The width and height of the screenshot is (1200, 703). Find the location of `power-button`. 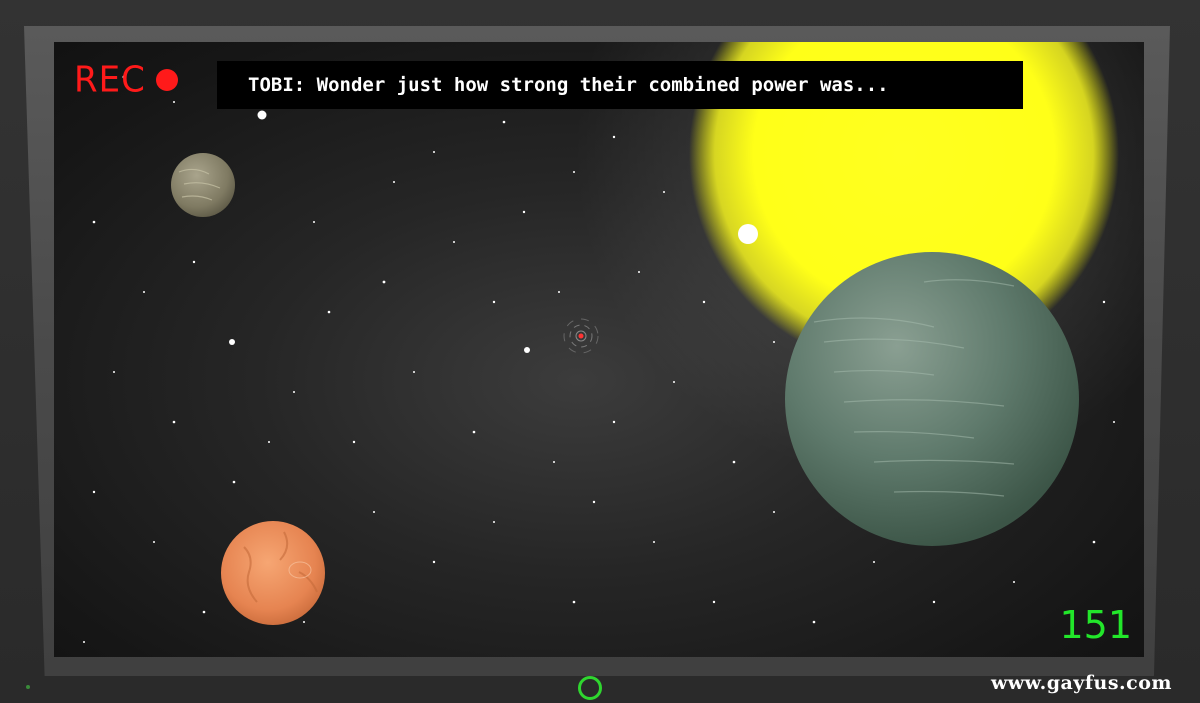

power-button is located at coordinates (590, 688).